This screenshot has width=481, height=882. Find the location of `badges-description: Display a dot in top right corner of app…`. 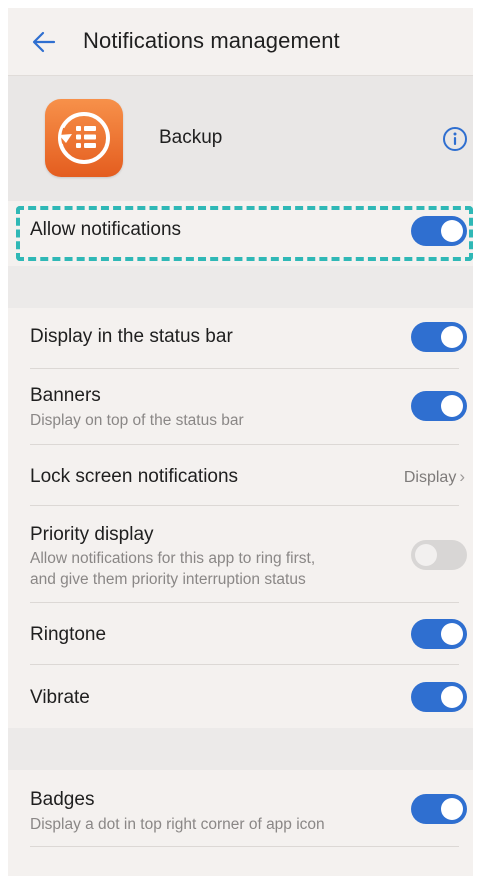

badges-description: Display a dot in top right corner of app… is located at coordinates (177, 824).